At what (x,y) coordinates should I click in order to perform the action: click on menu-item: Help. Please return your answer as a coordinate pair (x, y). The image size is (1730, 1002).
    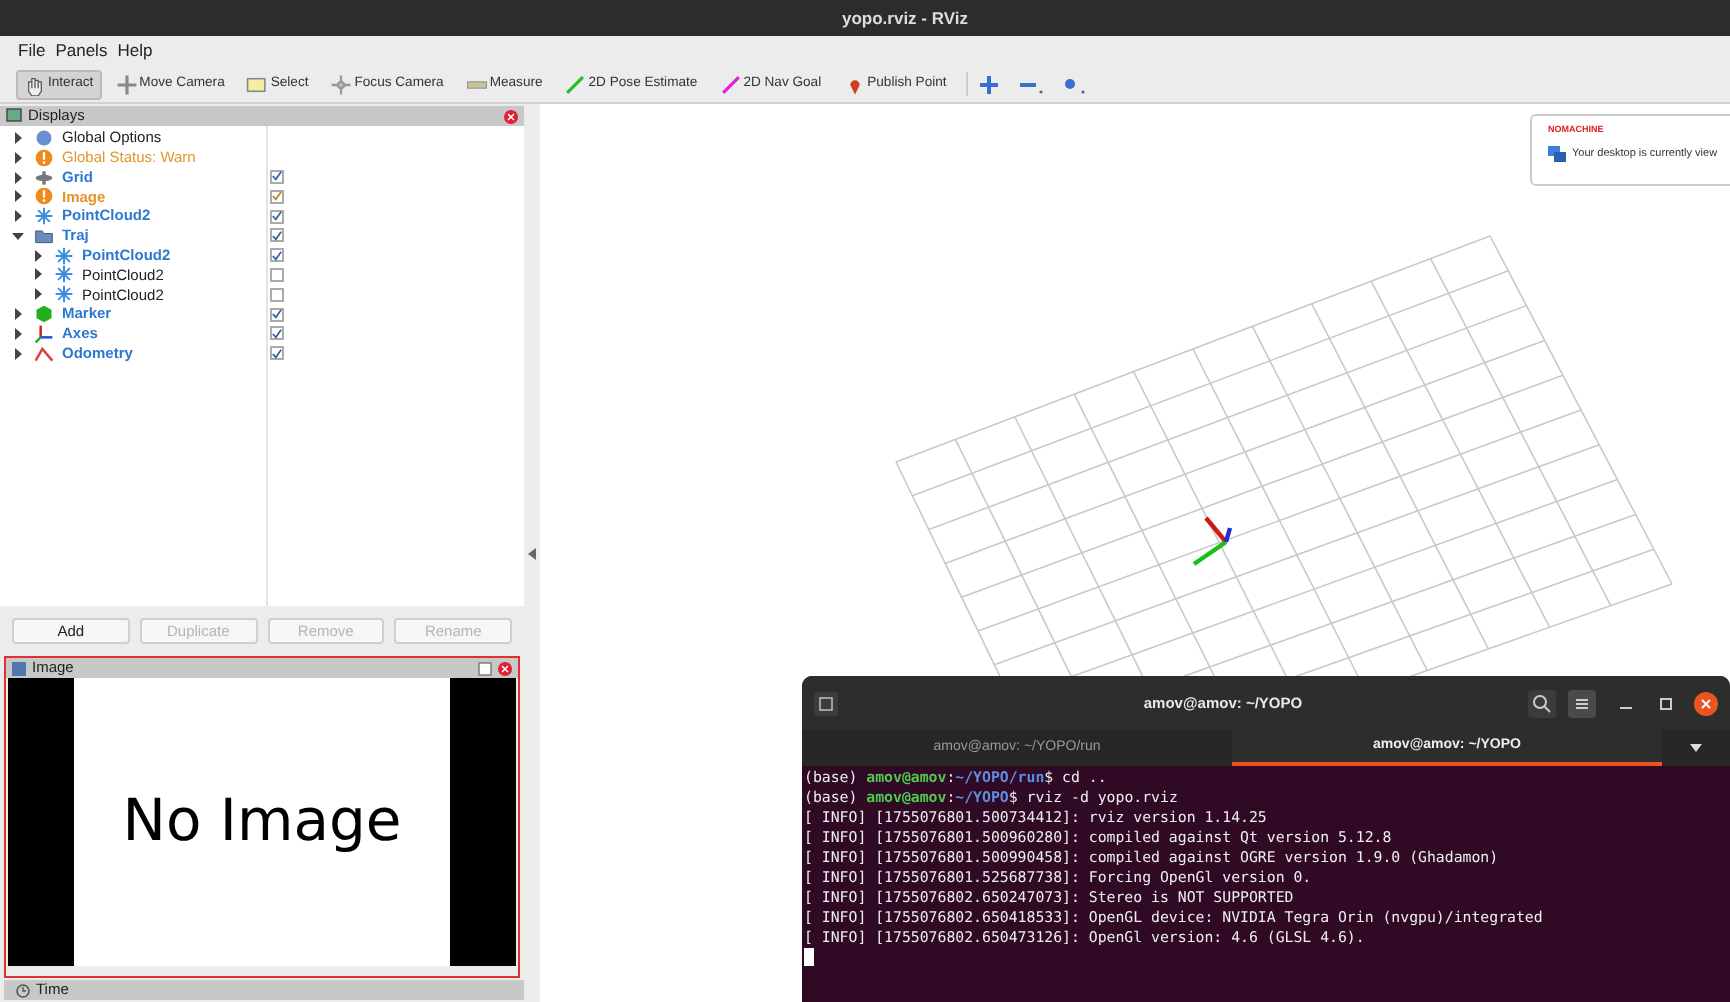
    Looking at the image, I should click on (135, 51).